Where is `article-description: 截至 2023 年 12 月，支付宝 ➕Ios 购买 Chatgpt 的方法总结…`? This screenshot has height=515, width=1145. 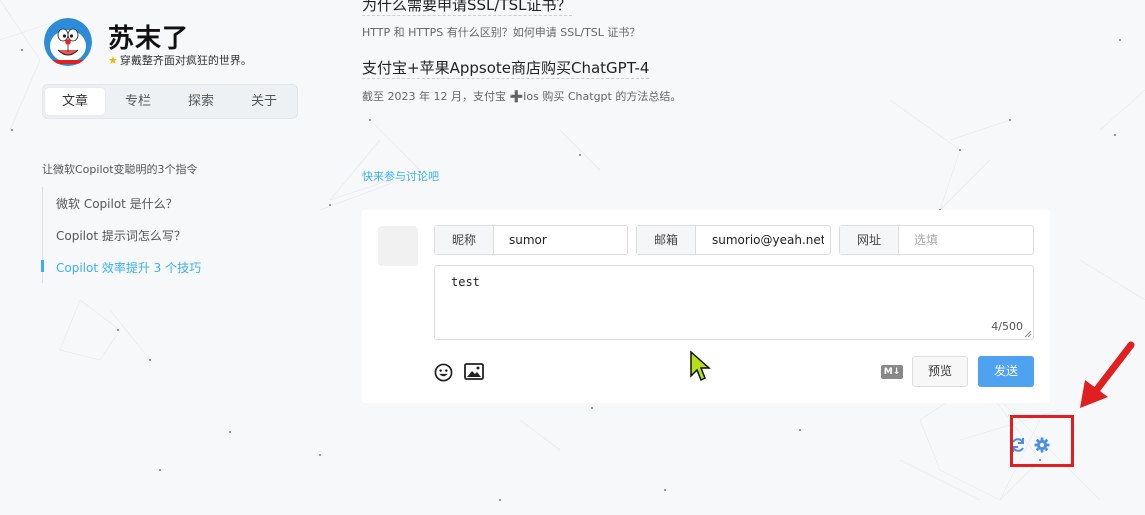 article-description: 截至 2023 年 12 月，支付宝 ➕Ios 购买 Chatgpt 的方法总结… is located at coordinates (522, 96).